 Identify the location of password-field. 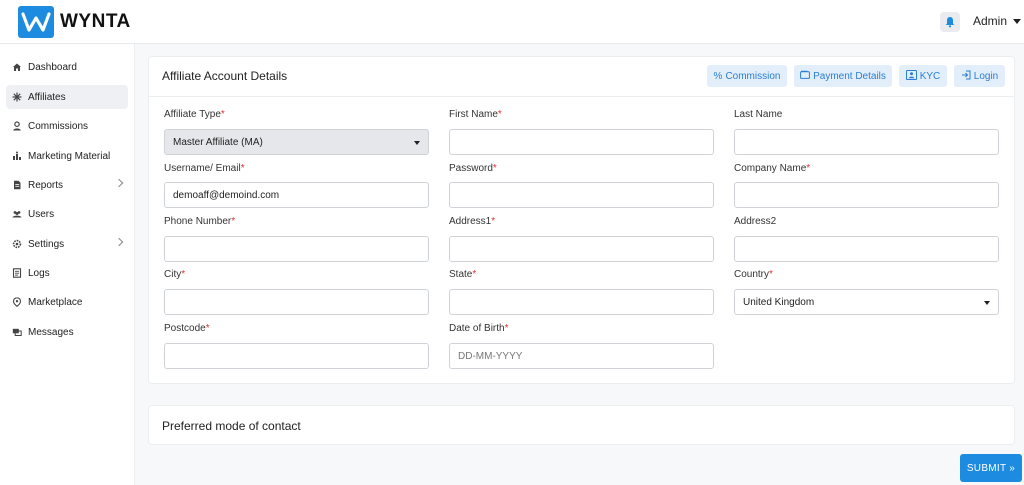
(581, 195).